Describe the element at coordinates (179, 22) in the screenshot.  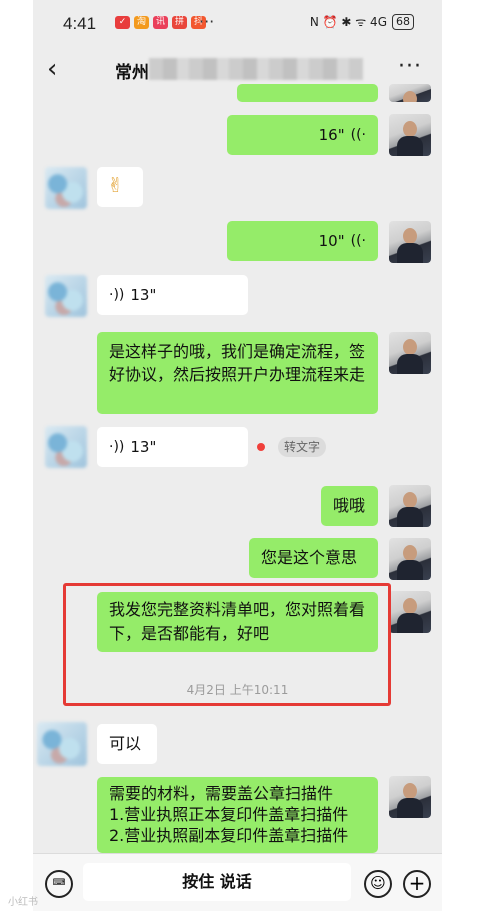
I see `app-notification-icon: 拼` at that location.